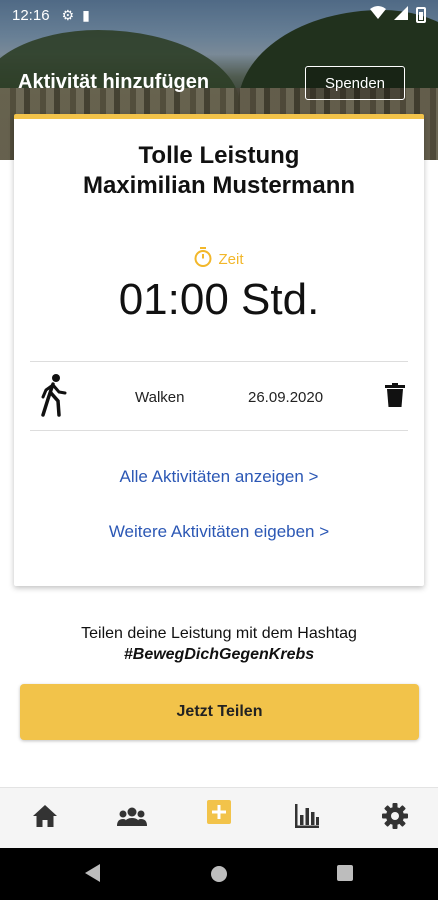 Image resolution: width=438 pixels, height=900 pixels. What do you see at coordinates (92, 873) in the screenshot?
I see `back-icon` at bounding box center [92, 873].